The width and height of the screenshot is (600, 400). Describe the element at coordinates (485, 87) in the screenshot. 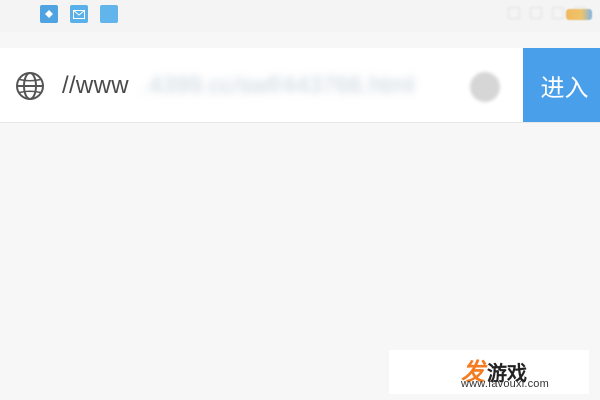

I see `clear-icon` at that location.